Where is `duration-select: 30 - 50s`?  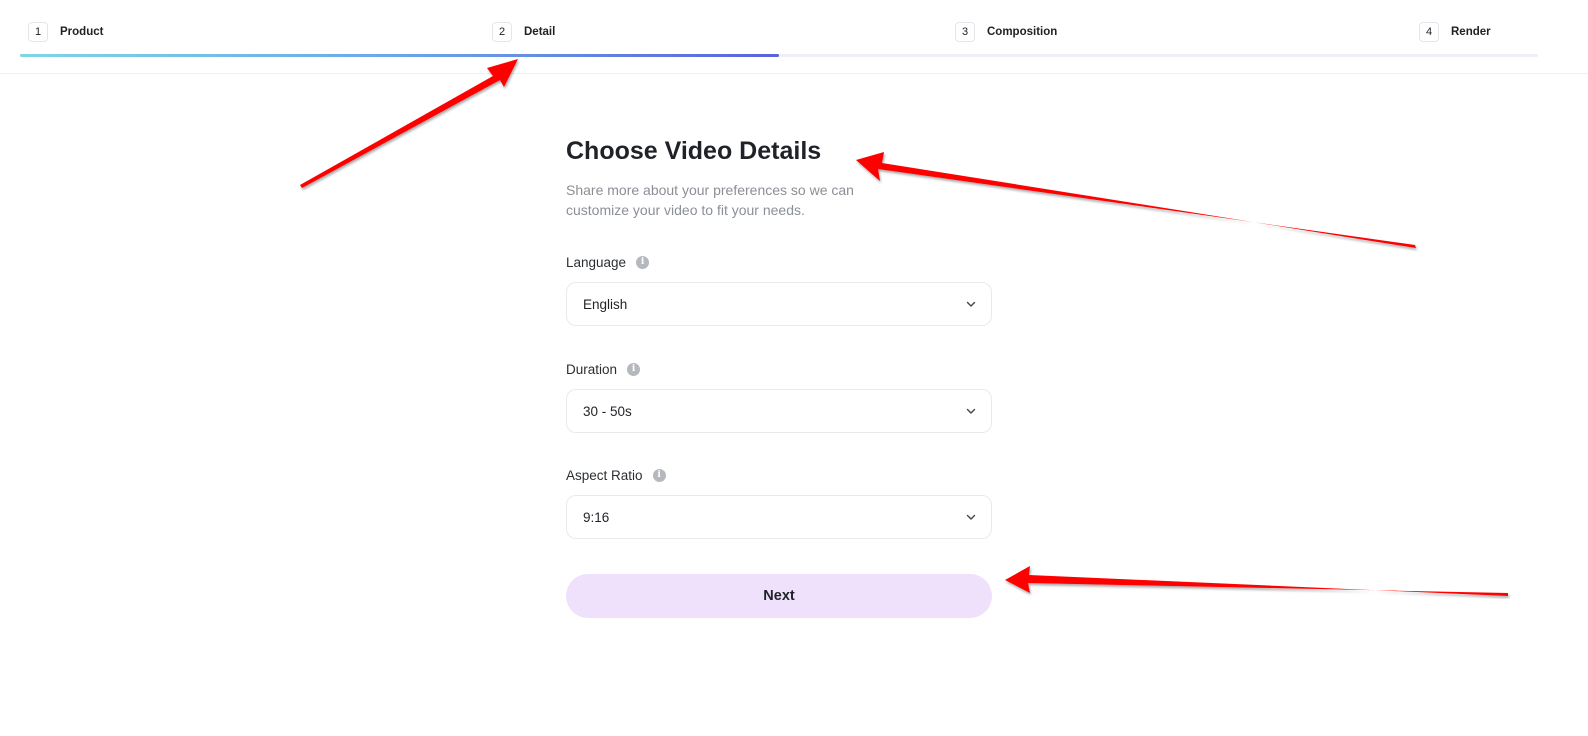
duration-select: 30 - 50s is located at coordinates (779, 411).